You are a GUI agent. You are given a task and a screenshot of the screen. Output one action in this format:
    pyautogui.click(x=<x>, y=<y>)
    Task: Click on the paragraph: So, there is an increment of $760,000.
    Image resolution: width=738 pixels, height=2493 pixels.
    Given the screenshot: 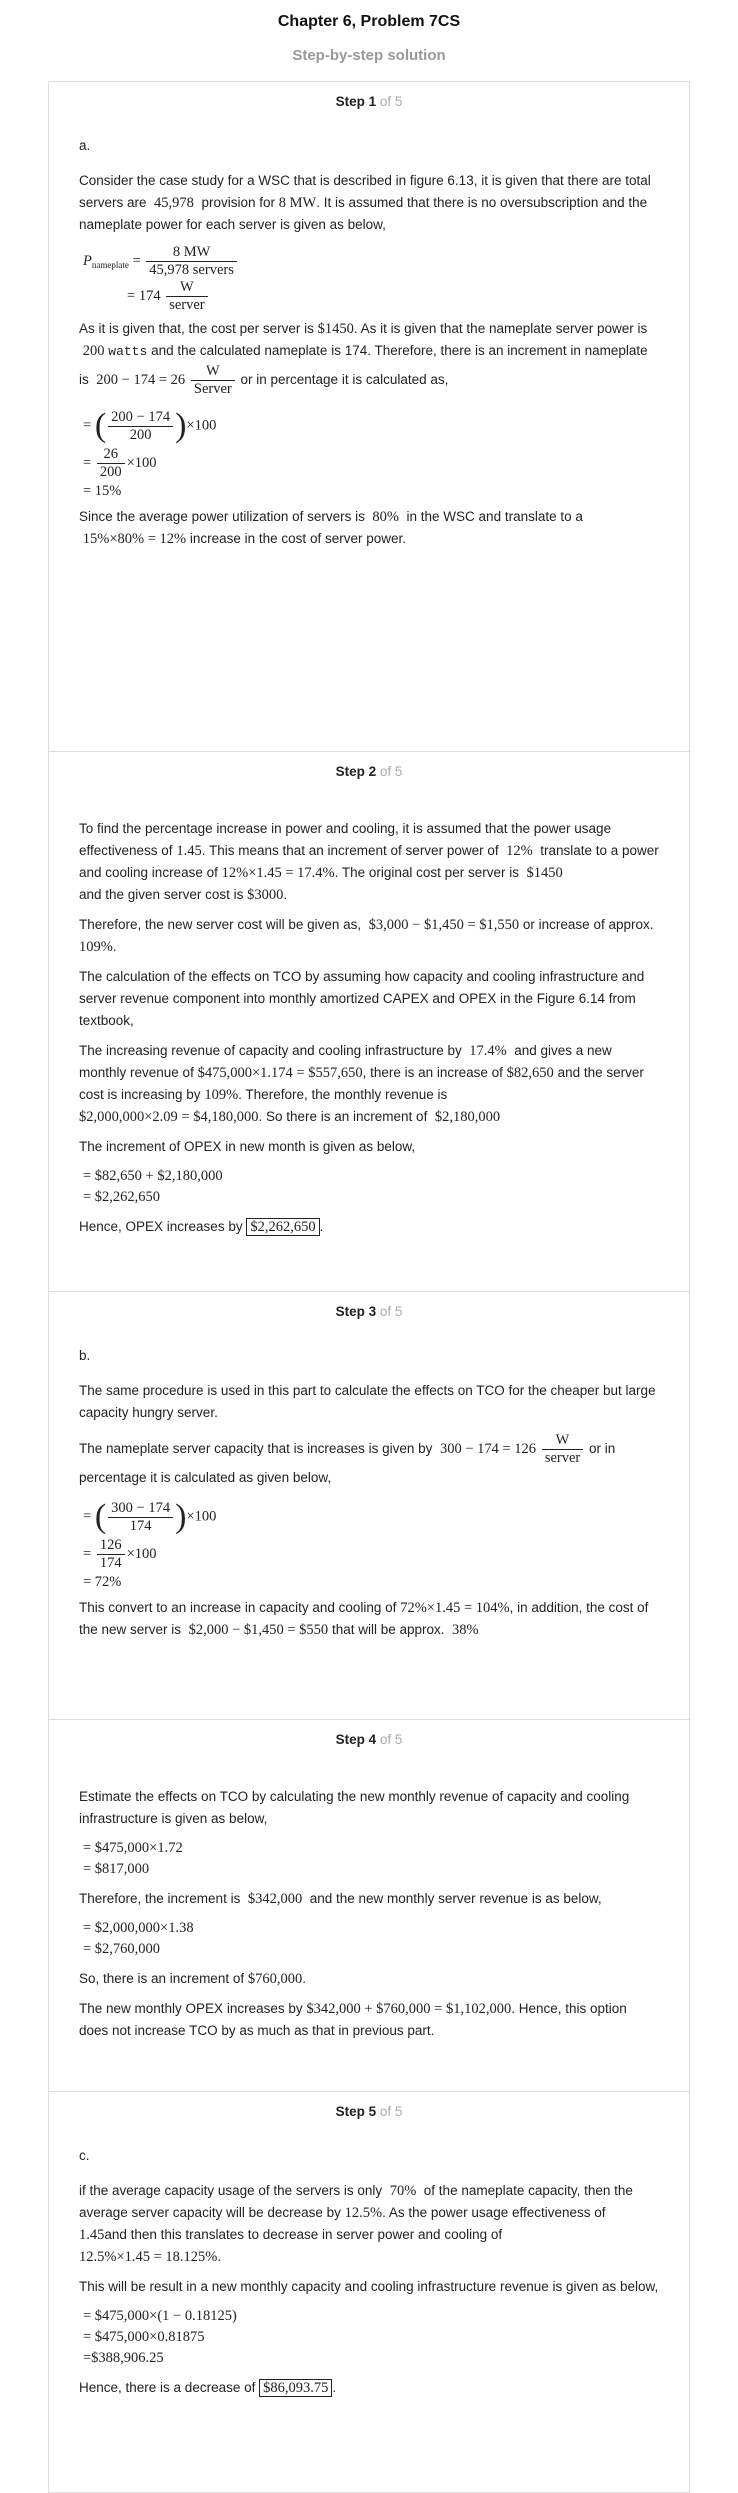 What is the action you would take?
    pyautogui.click(x=192, y=1979)
    